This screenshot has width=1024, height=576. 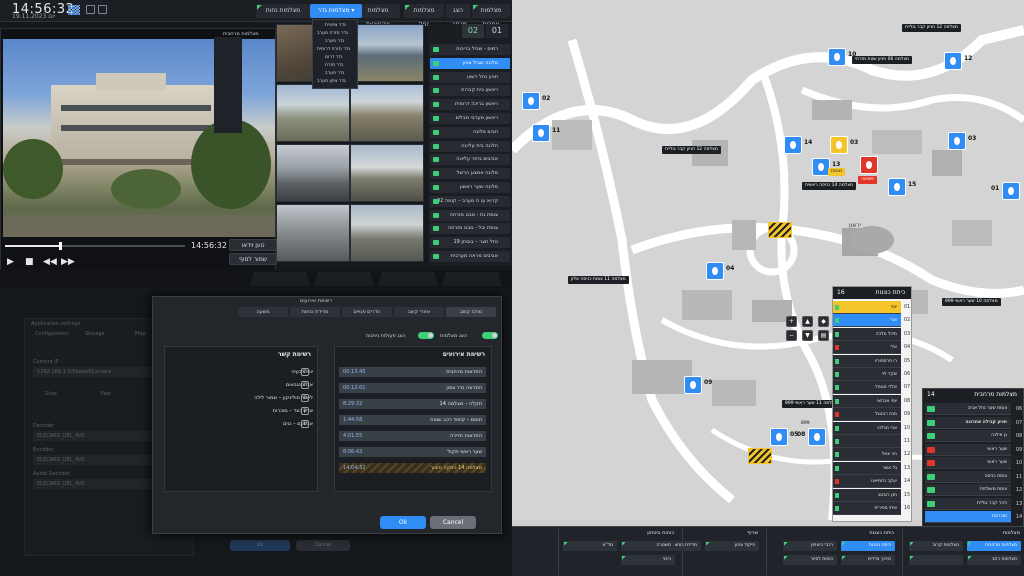 What do you see at coordinates (248, 411) in the screenshot?
I see `contact-row: שרון בונד – מוכרות` at bounding box center [248, 411].